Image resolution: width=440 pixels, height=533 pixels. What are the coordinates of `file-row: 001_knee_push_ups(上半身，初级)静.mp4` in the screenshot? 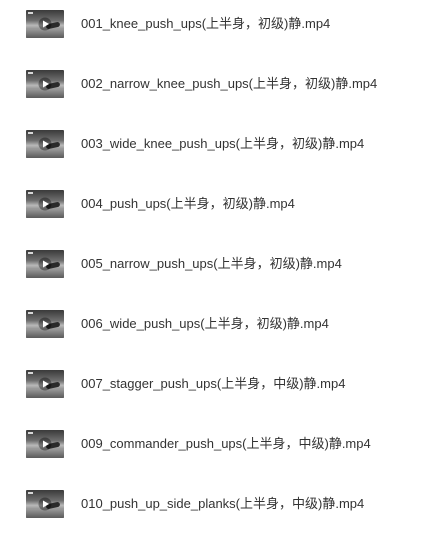 It's located at (220, 24).